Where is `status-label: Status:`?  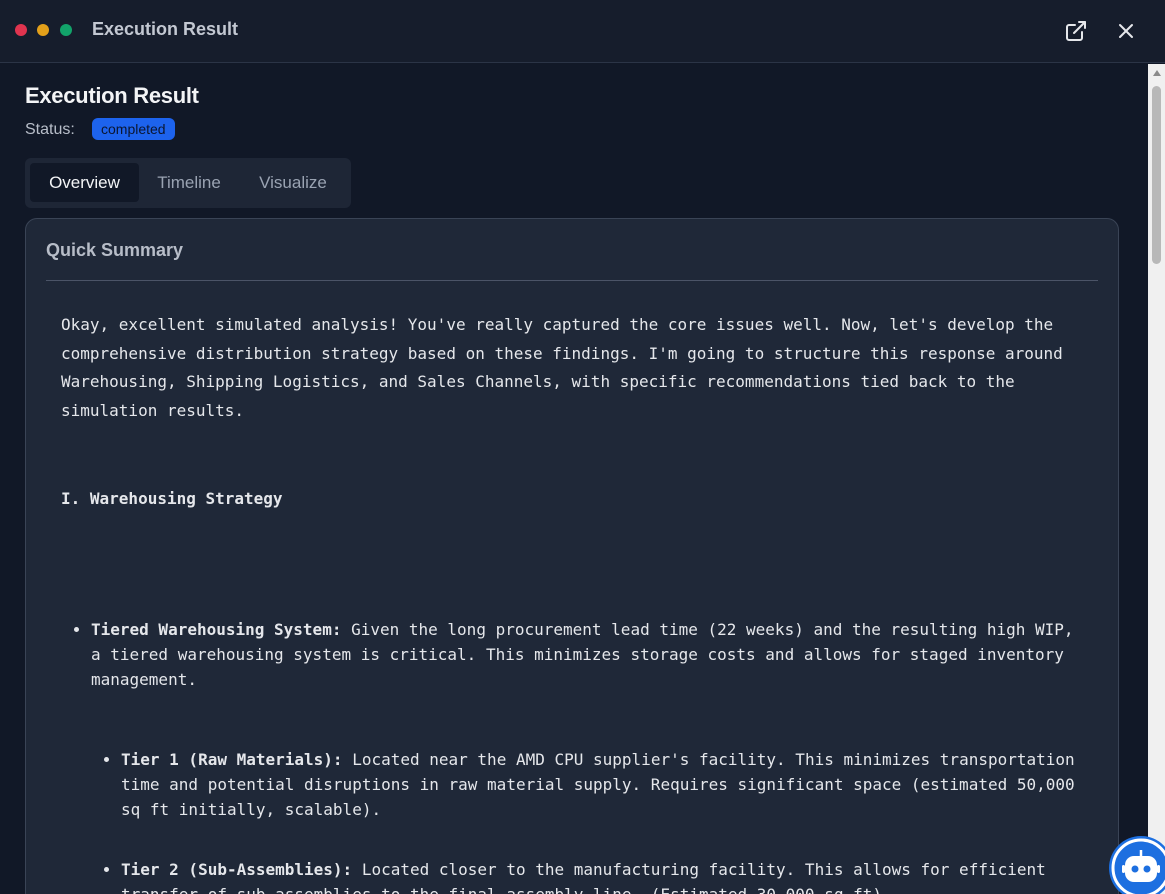 status-label: Status: is located at coordinates (50, 129).